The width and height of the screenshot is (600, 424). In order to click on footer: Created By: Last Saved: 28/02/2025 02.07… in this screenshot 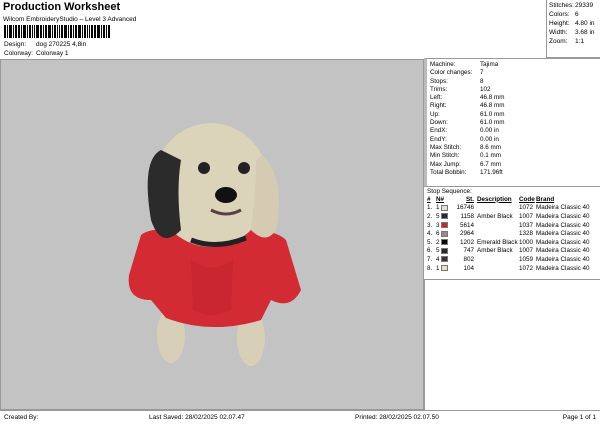, I will do `click(300, 417)`.